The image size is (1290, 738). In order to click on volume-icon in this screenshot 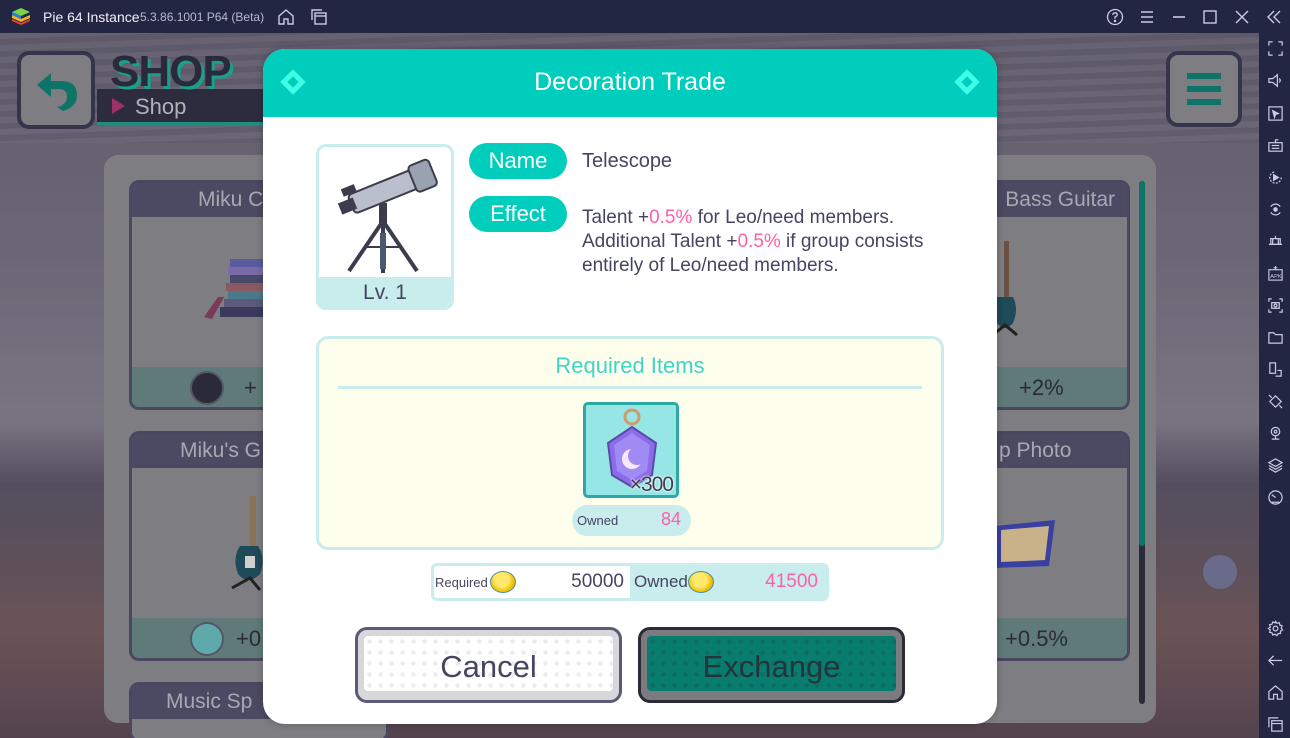, I will do `click(1275, 80)`.